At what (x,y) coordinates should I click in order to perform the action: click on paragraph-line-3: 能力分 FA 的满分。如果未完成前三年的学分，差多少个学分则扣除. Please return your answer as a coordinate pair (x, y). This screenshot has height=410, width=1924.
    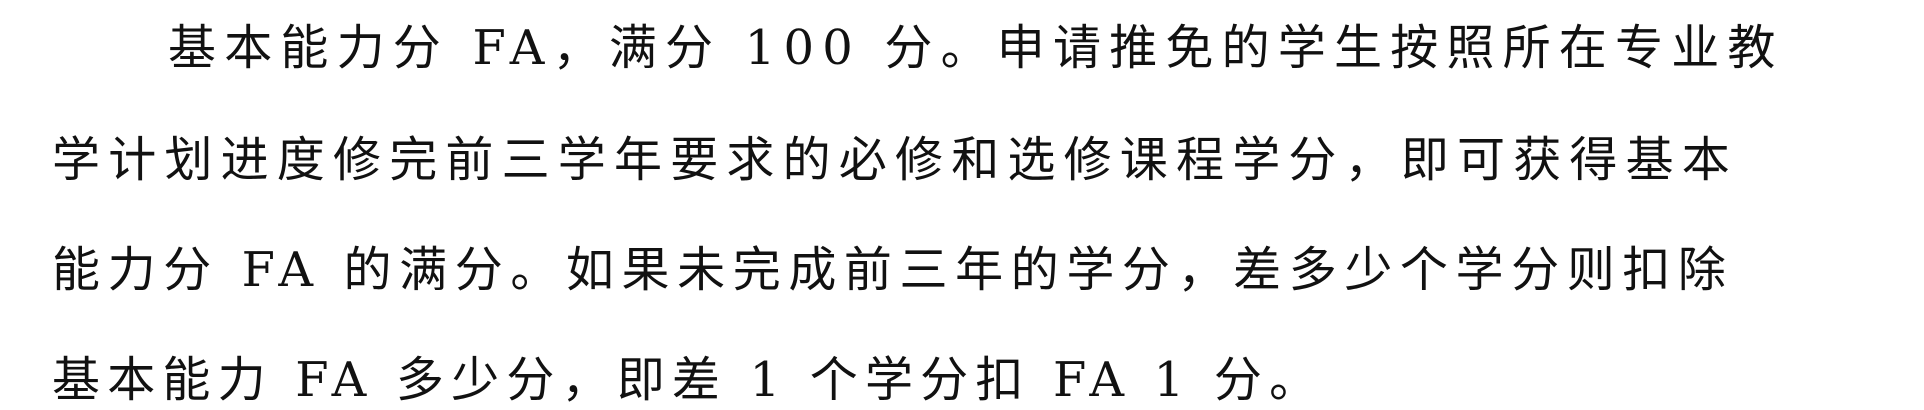
    Looking at the image, I should click on (893, 270).